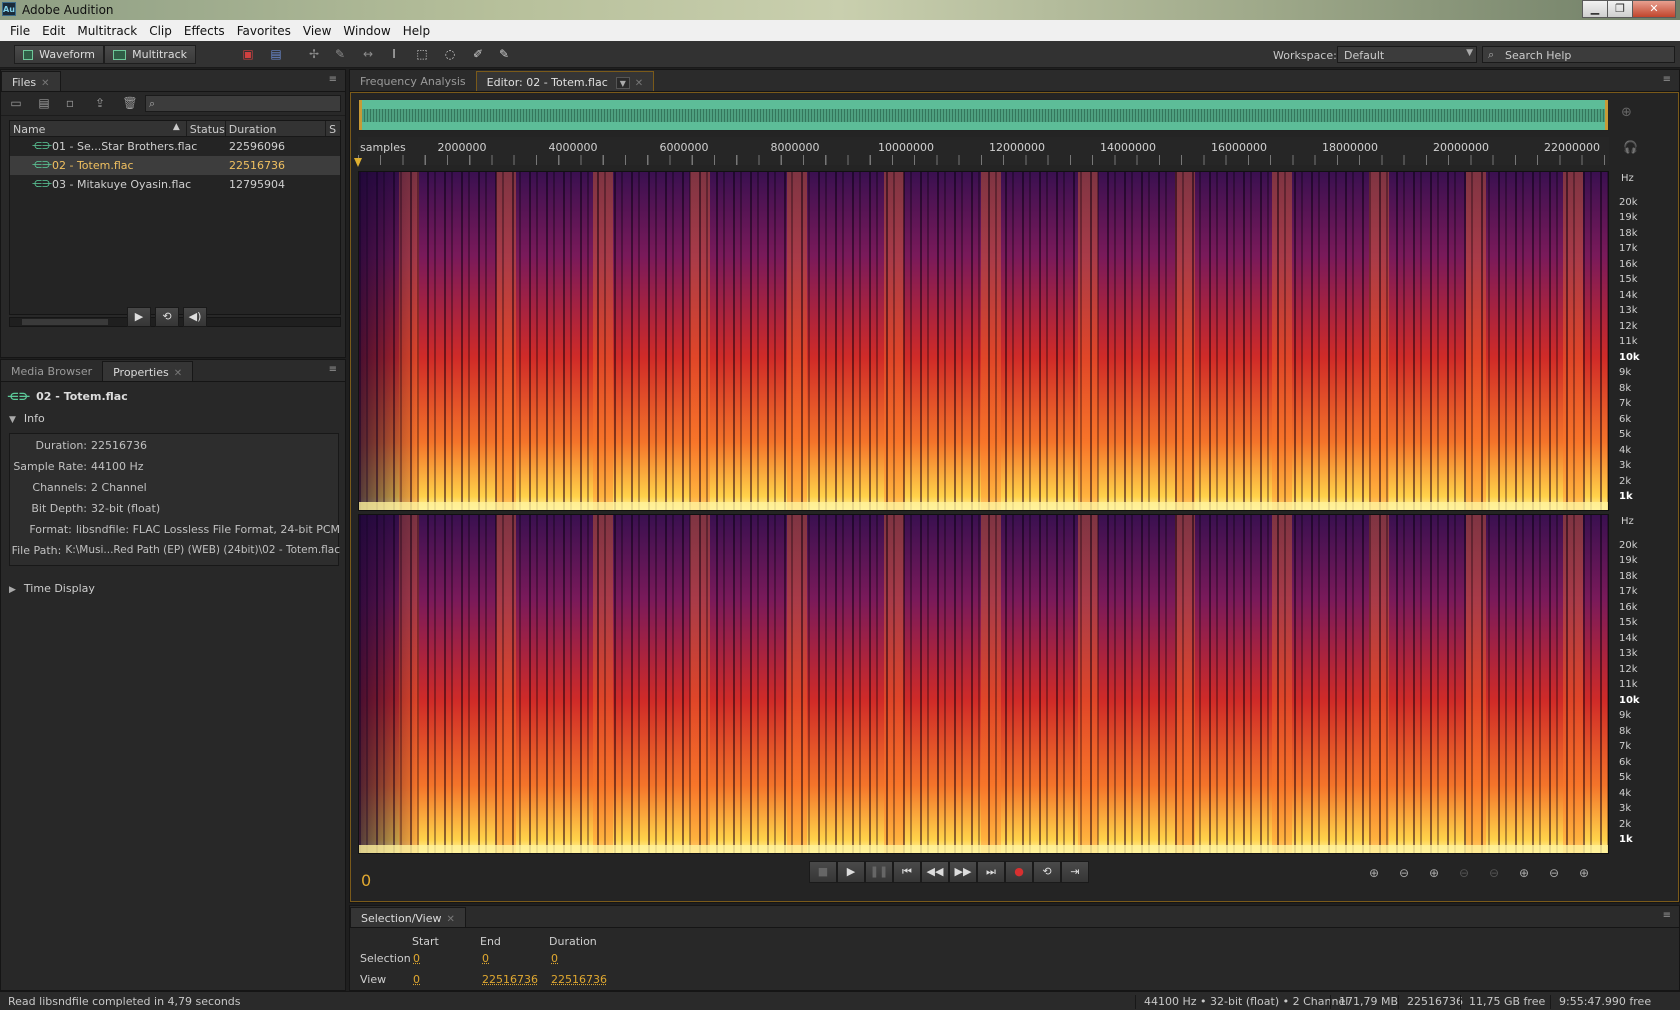  Describe the element at coordinates (65, 322) in the screenshot. I see `scrollbar-thumb` at that location.